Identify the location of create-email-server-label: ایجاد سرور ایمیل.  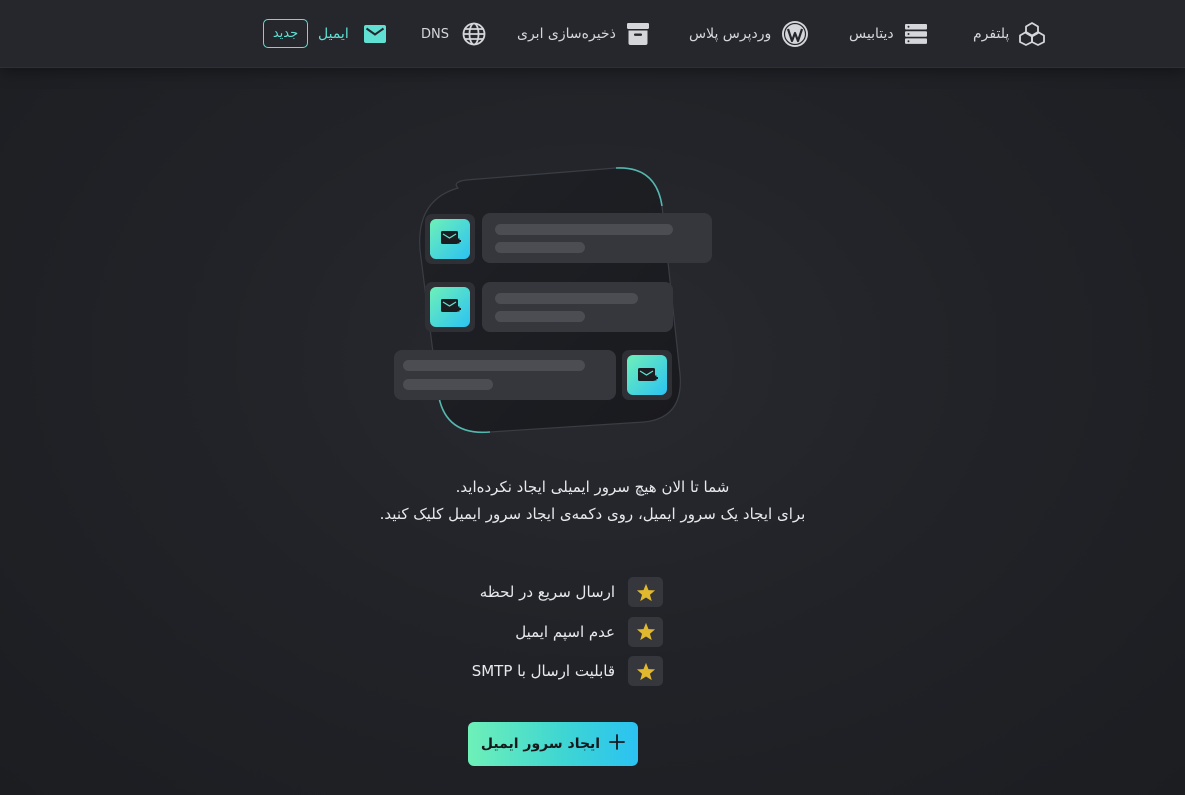
(540, 744).